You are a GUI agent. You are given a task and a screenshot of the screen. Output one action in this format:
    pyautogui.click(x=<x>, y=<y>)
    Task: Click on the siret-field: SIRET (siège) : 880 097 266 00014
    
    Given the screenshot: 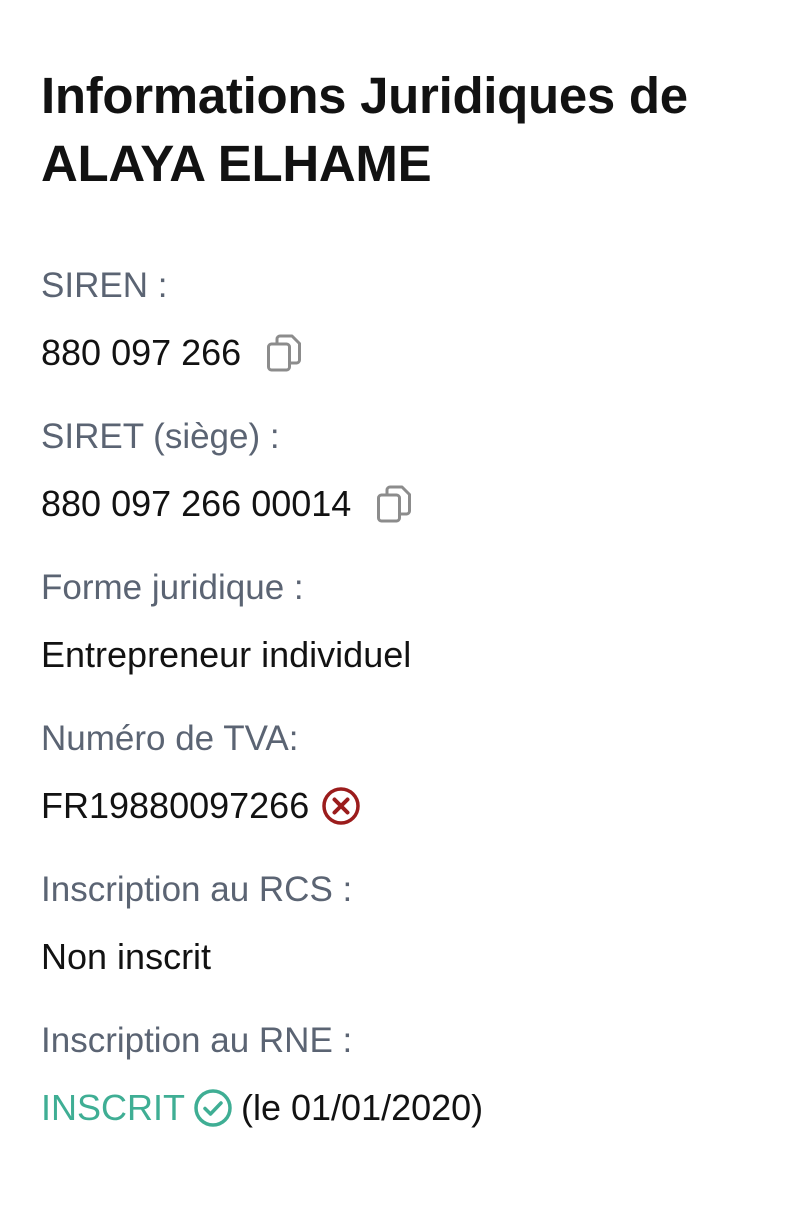 What is the action you would take?
    pyautogui.click(x=400, y=492)
    